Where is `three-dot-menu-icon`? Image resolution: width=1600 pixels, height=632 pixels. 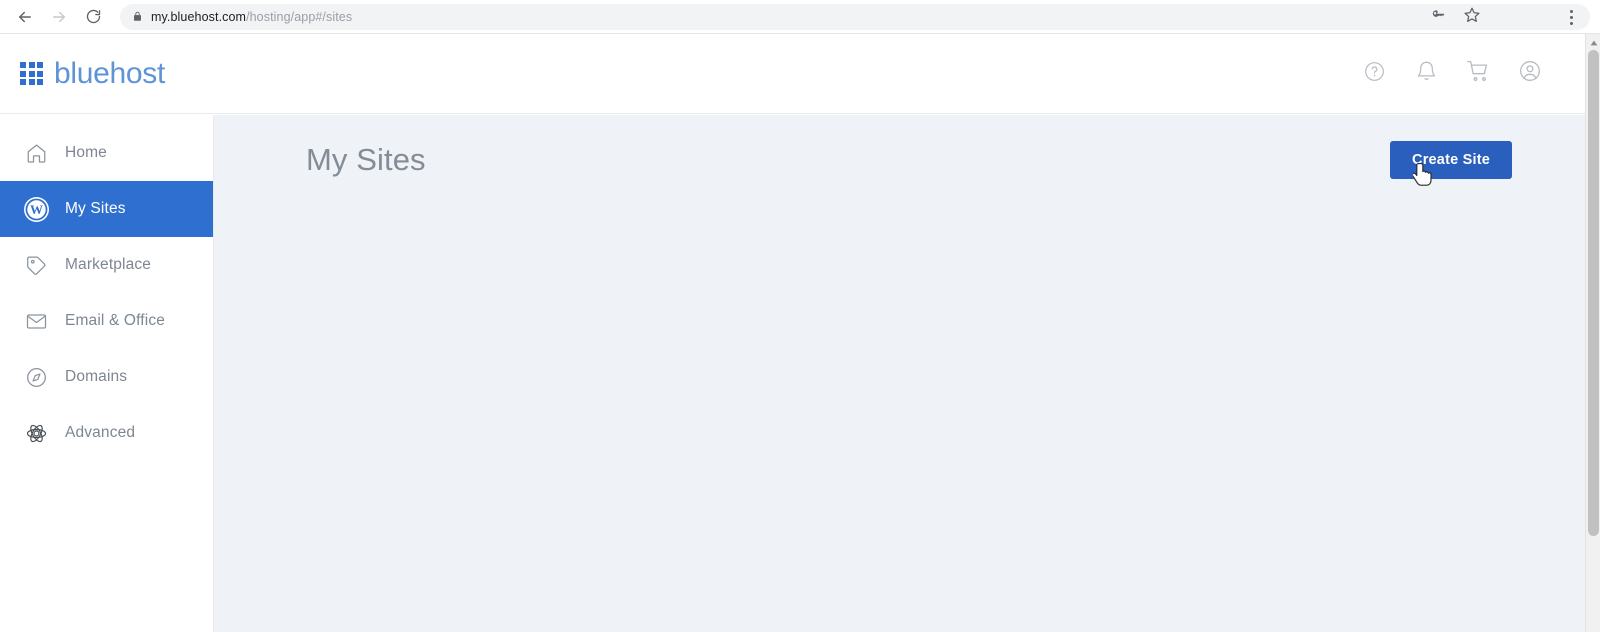 three-dot-menu-icon is located at coordinates (1571, 17).